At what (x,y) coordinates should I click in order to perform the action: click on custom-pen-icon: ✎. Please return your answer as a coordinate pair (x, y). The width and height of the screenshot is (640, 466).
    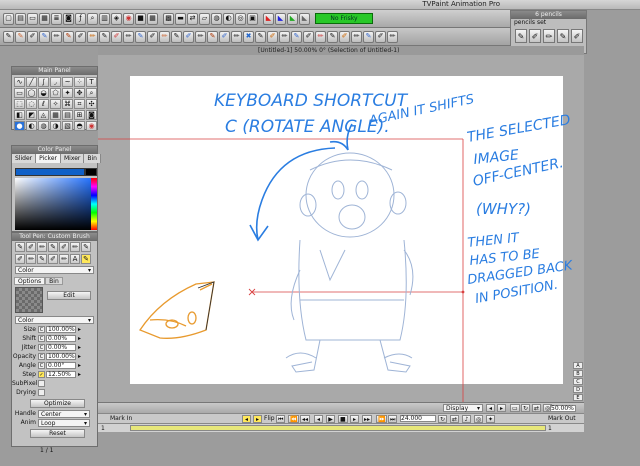
    Looking at the image, I should click on (86, 259).